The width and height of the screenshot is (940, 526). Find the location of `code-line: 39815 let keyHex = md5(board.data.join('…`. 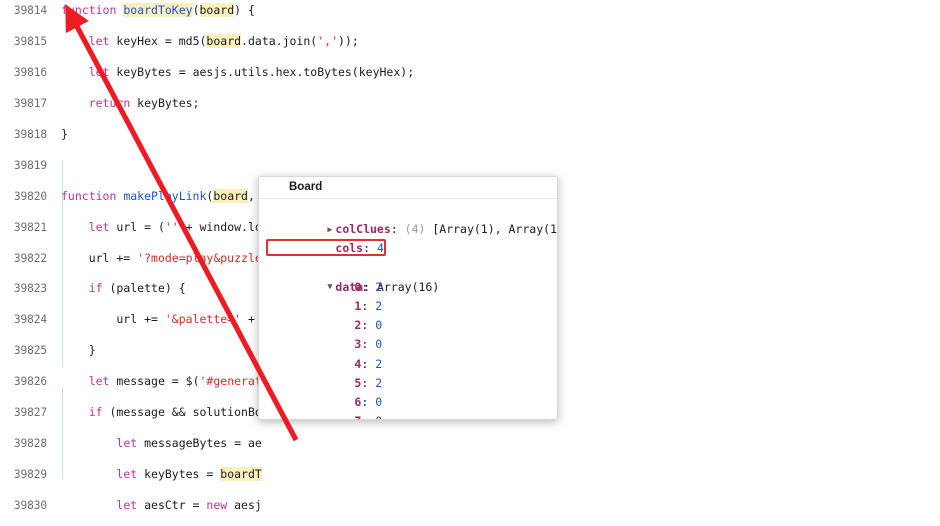

code-line: 39815 let keyHex = md5(board.data.join('… is located at coordinates (470, 41).